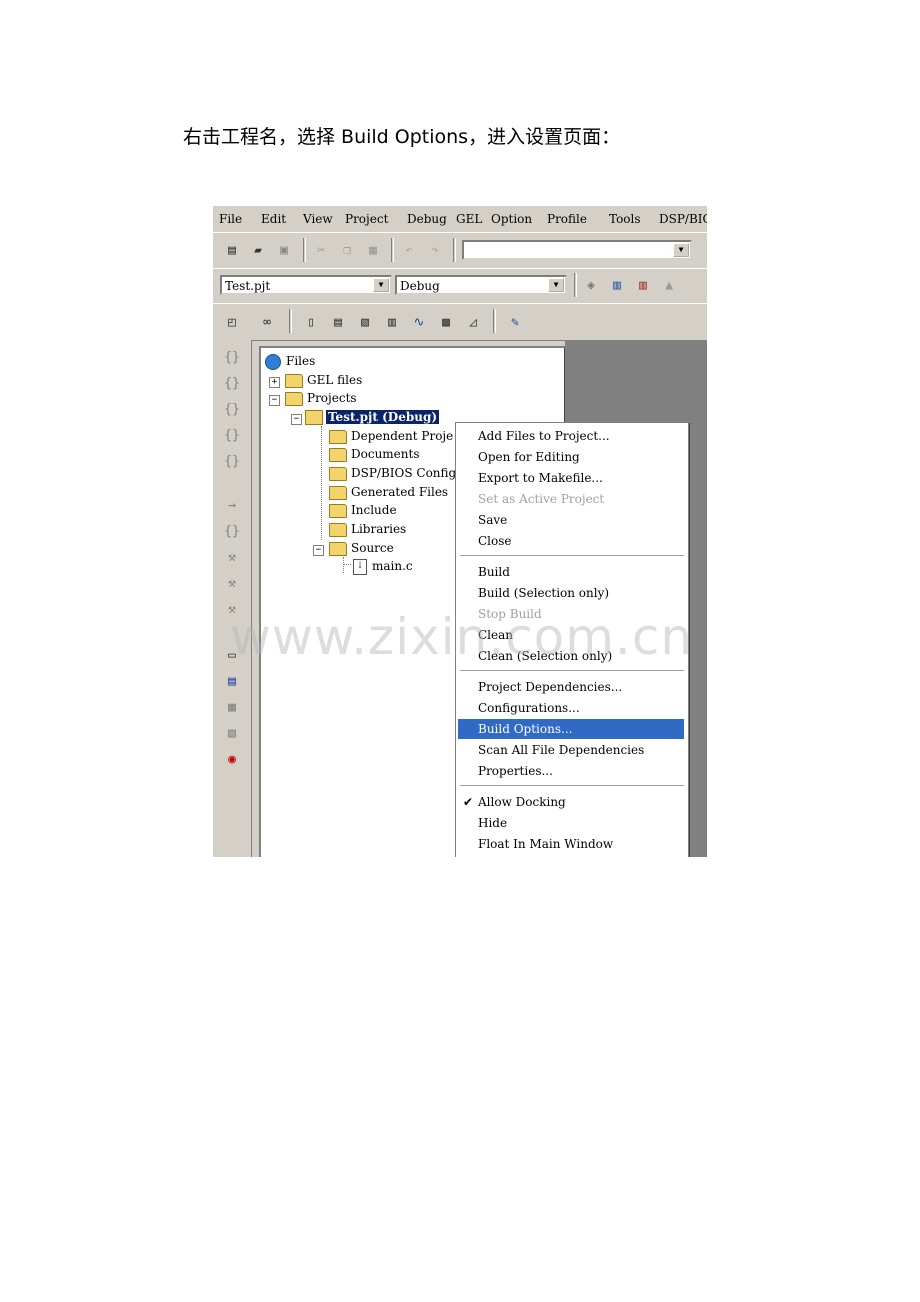 Image resolution: width=920 pixels, height=1302 pixels. What do you see at coordinates (591, 285) in the screenshot?
I see `compile-icon: ◈` at bounding box center [591, 285].